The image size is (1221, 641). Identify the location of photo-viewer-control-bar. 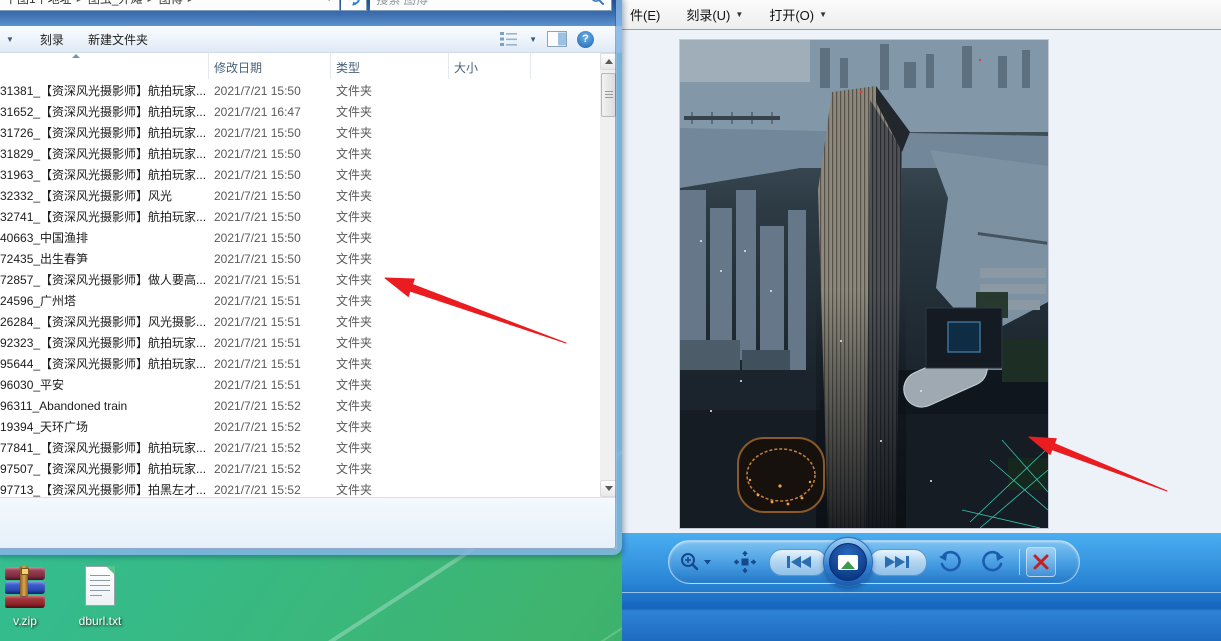
(874, 562).